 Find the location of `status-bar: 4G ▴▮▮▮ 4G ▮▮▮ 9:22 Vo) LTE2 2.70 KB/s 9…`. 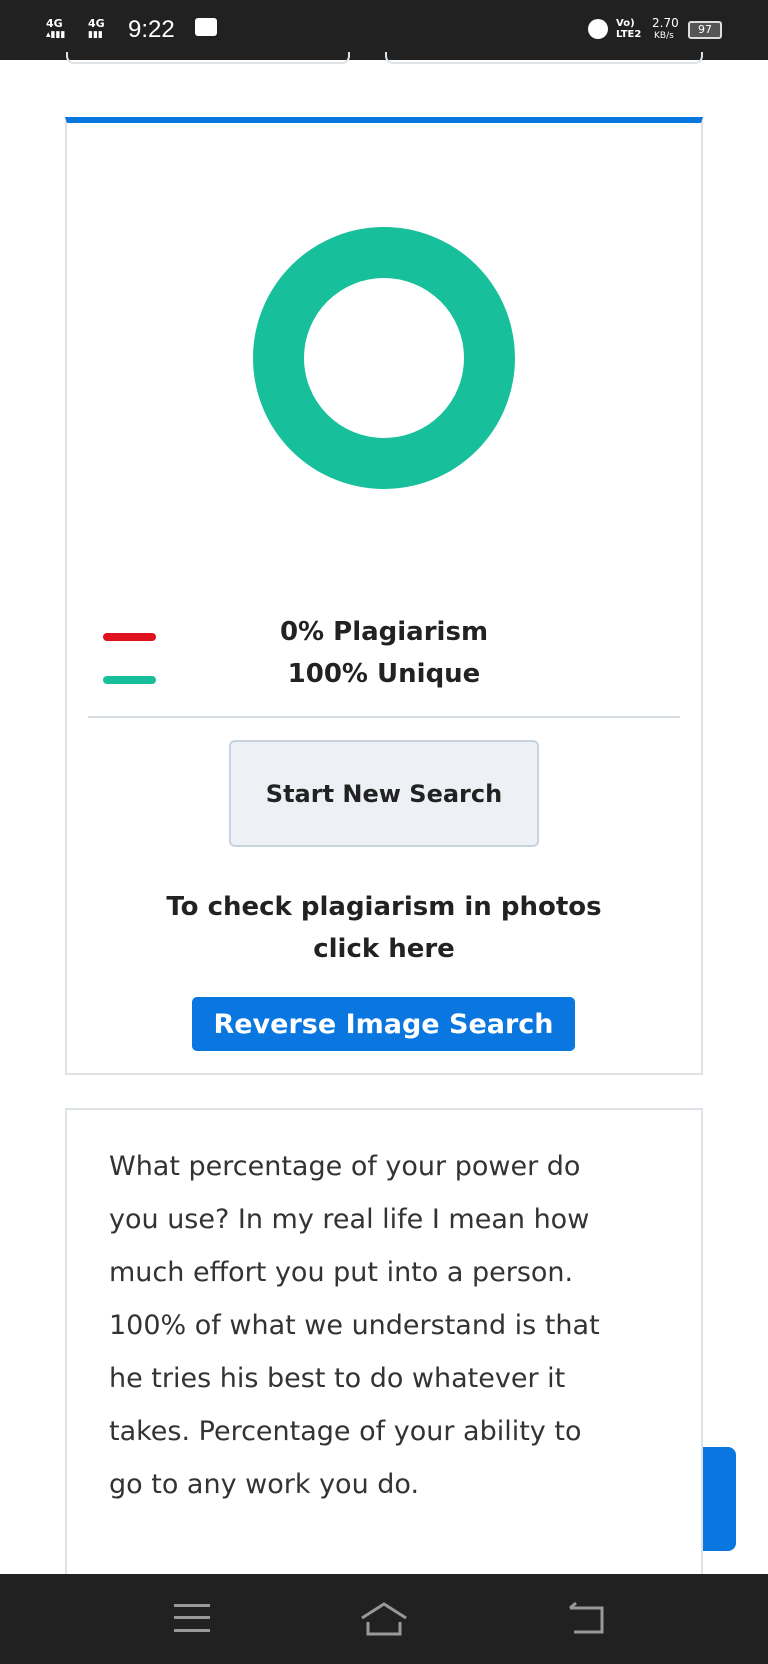

status-bar: 4G ▴▮▮▮ 4G ▮▮▮ 9:22 Vo) LTE2 2.70 KB/s 9… is located at coordinates (384, 30).